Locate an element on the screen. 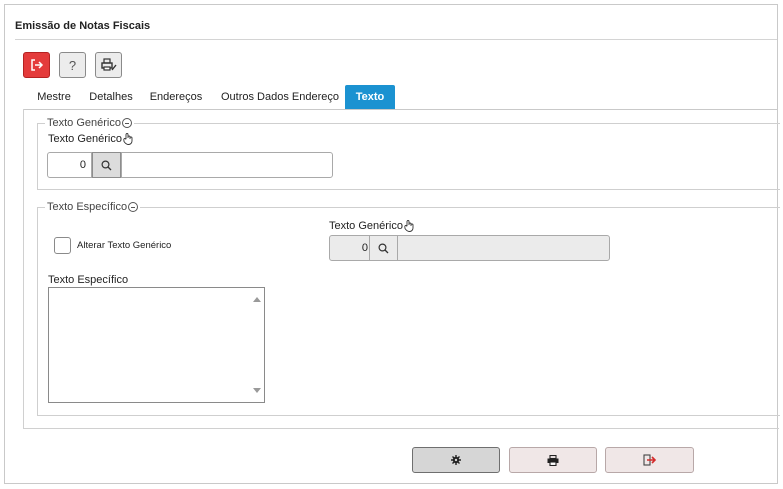 This screenshot has width=783, height=489. field-label-texto-generico: Texto Genérico is located at coordinates (90, 139).